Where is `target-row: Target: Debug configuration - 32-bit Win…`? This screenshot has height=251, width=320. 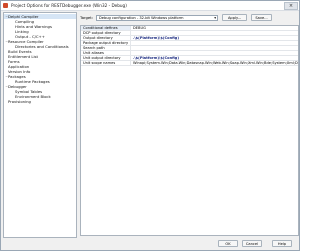
target-row: Target: Debug configuration - 32-bit Win… is located at coordinates (189, 17).